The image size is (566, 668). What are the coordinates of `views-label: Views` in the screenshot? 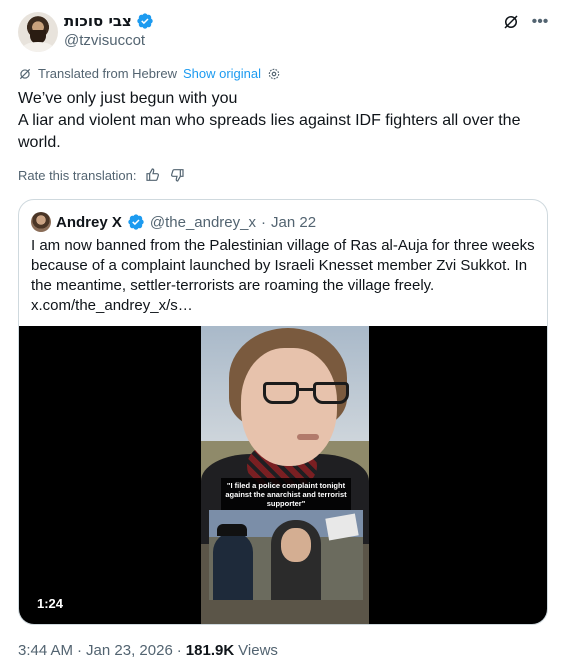 It's located at (258, 650).